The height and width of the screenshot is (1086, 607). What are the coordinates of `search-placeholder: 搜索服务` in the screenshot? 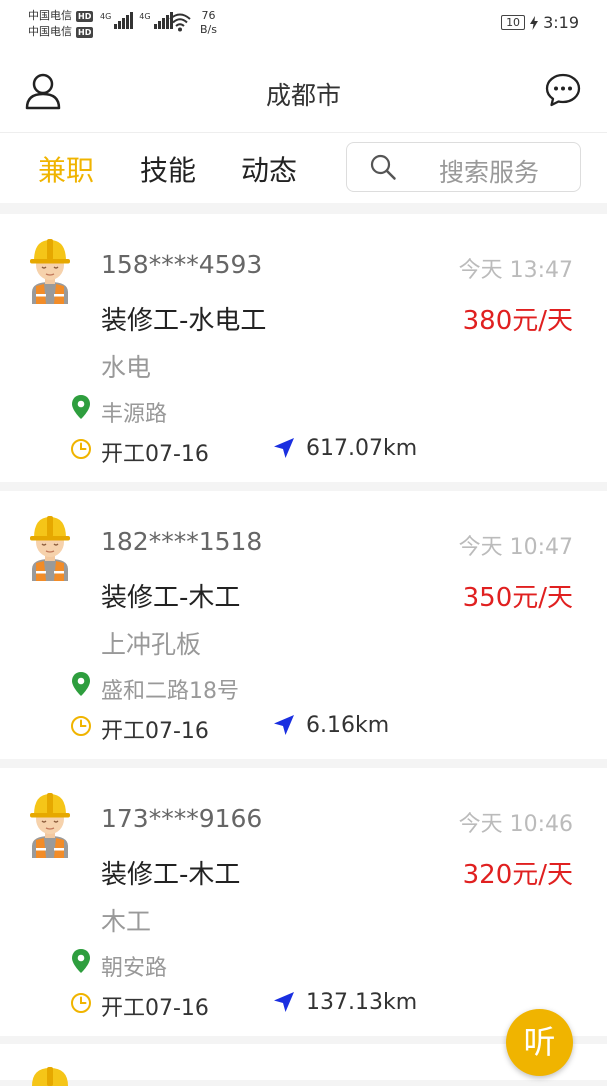 It's located at (489, 172).